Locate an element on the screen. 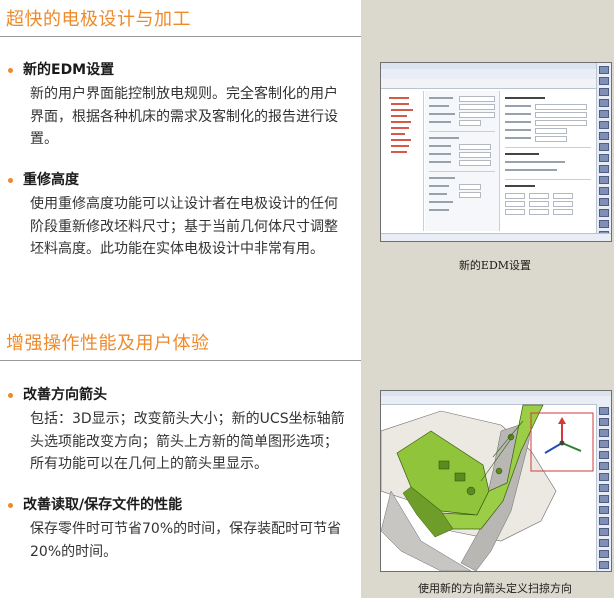  figure-caption-edm: 新的EDM设置 is located at coordinates (495, 265).